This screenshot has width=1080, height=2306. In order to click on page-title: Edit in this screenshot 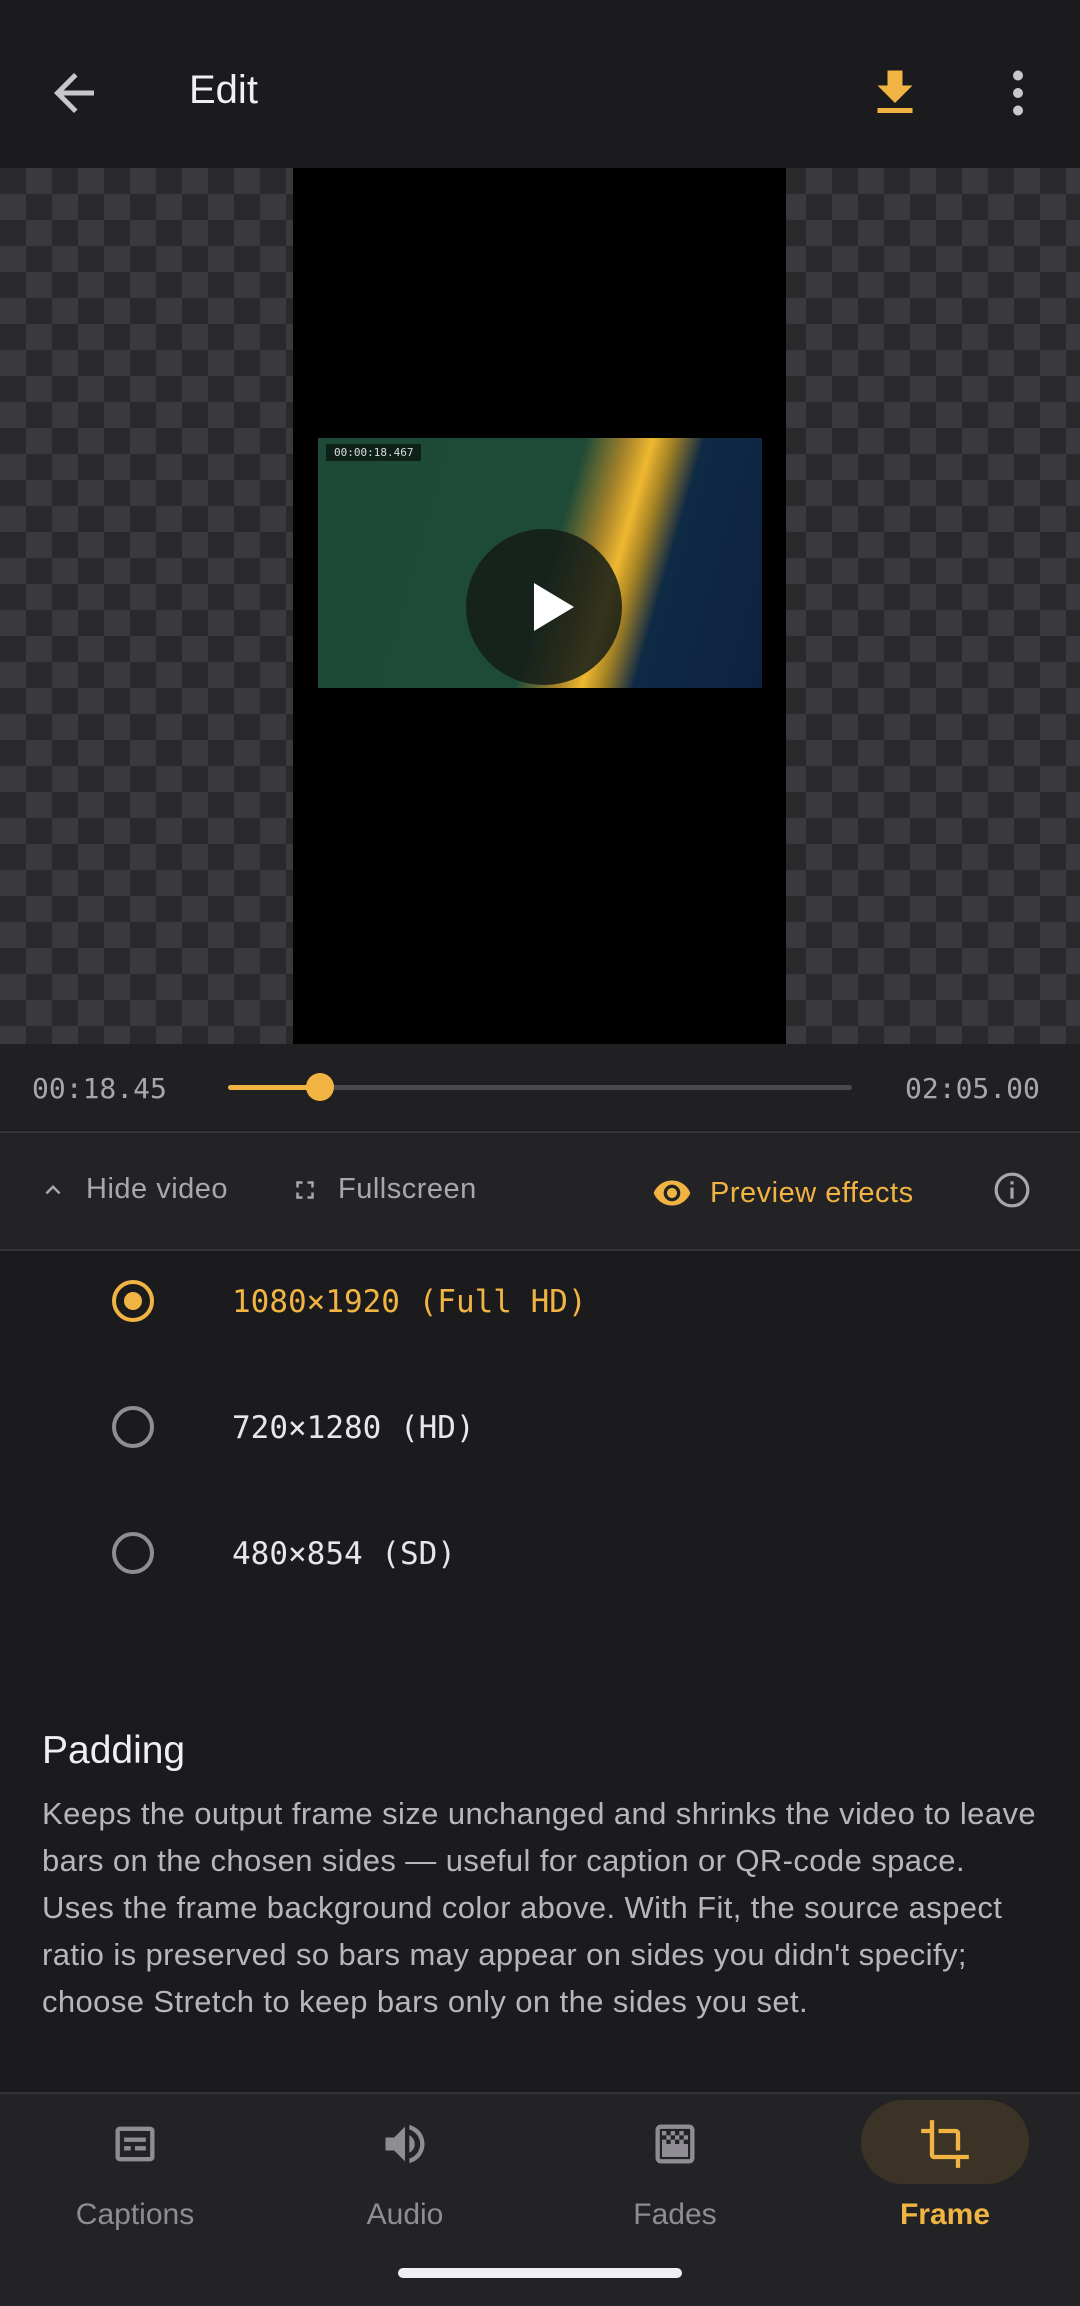, I will do `click(223, 90)`.